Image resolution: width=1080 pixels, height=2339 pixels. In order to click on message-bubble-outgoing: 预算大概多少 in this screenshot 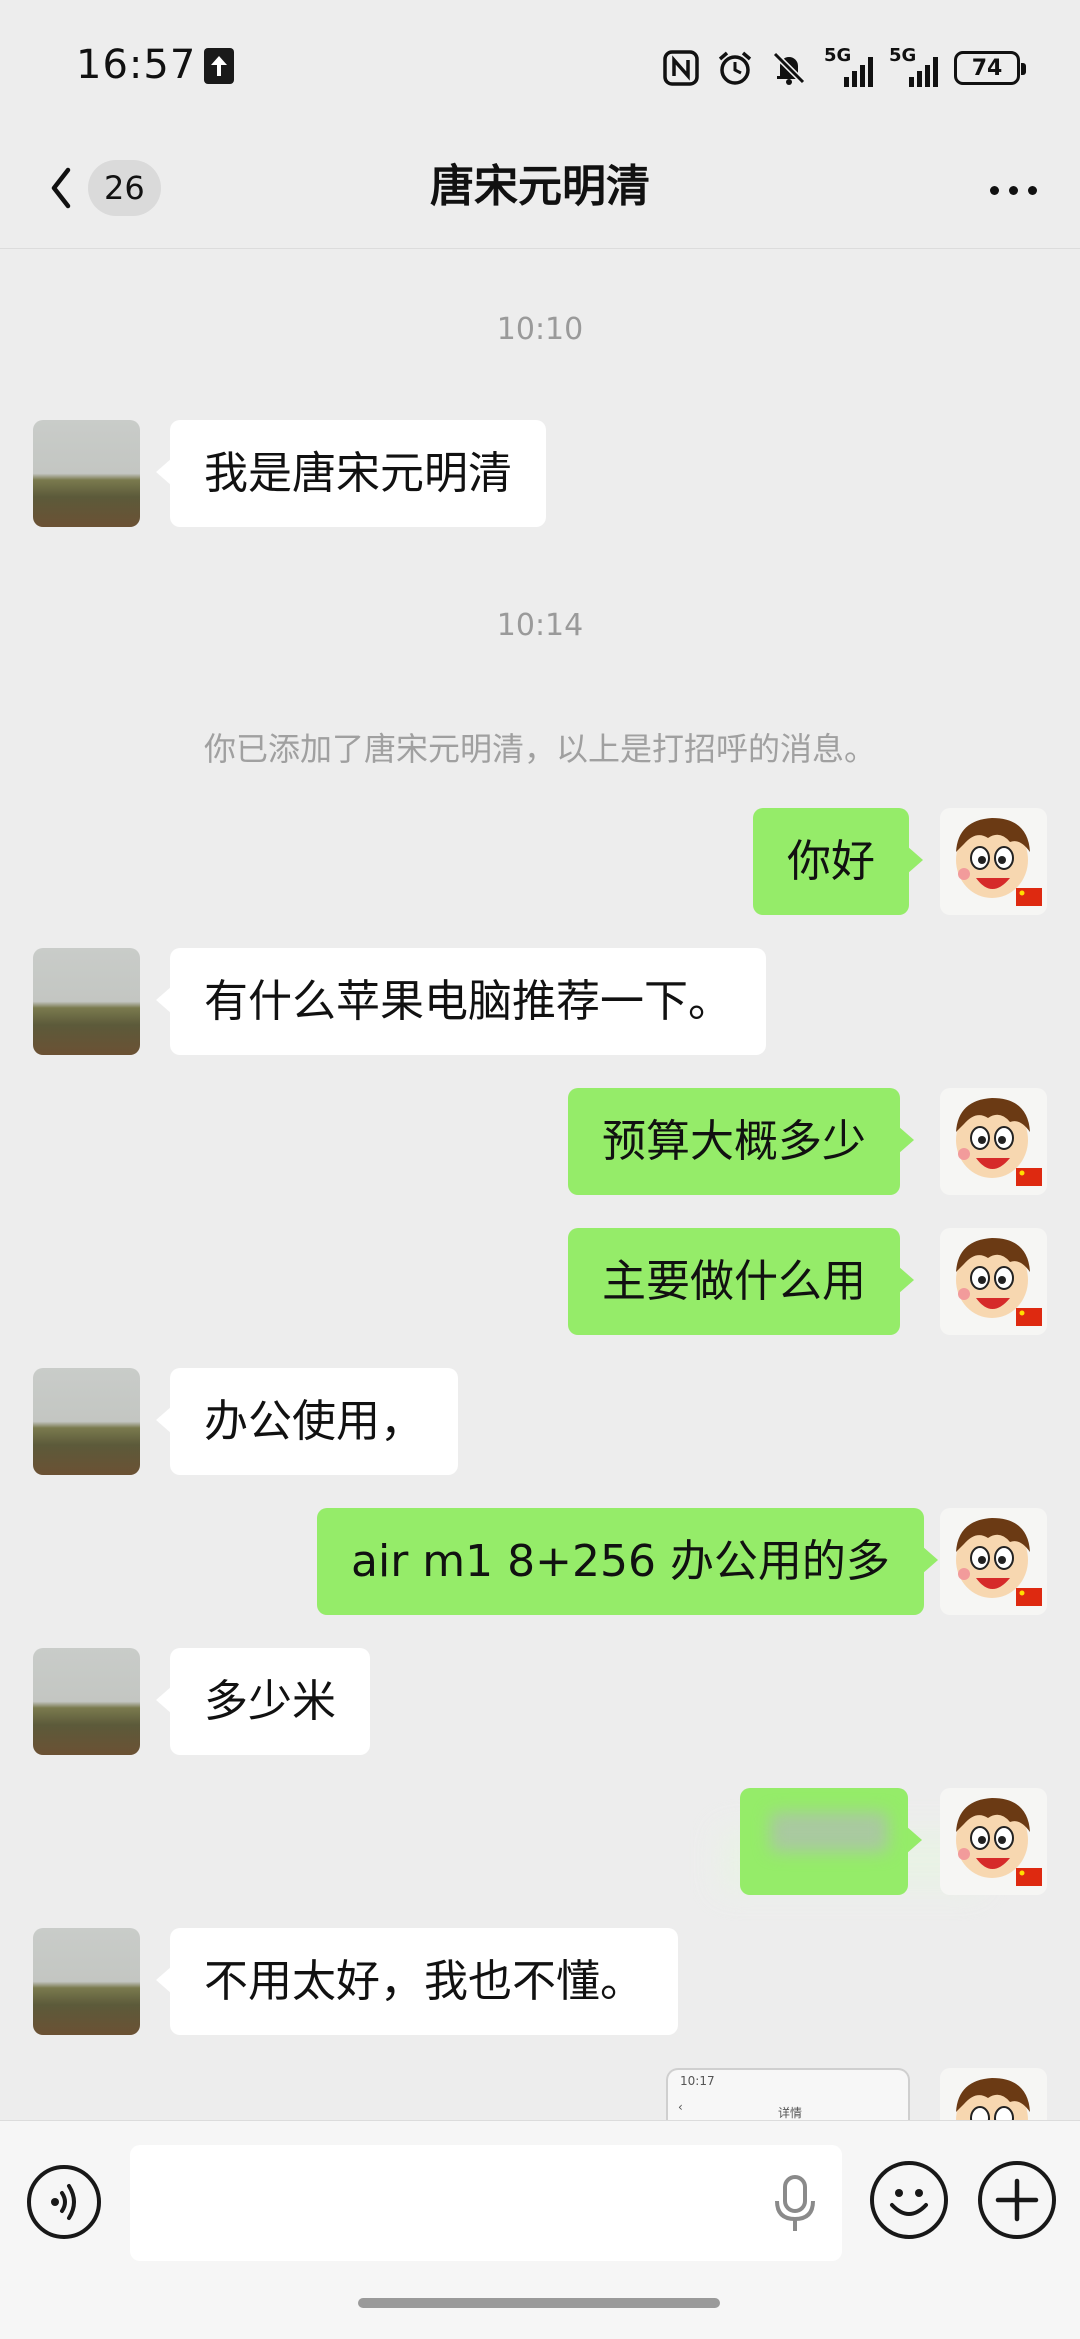, I will do `click(741, 1141)`.